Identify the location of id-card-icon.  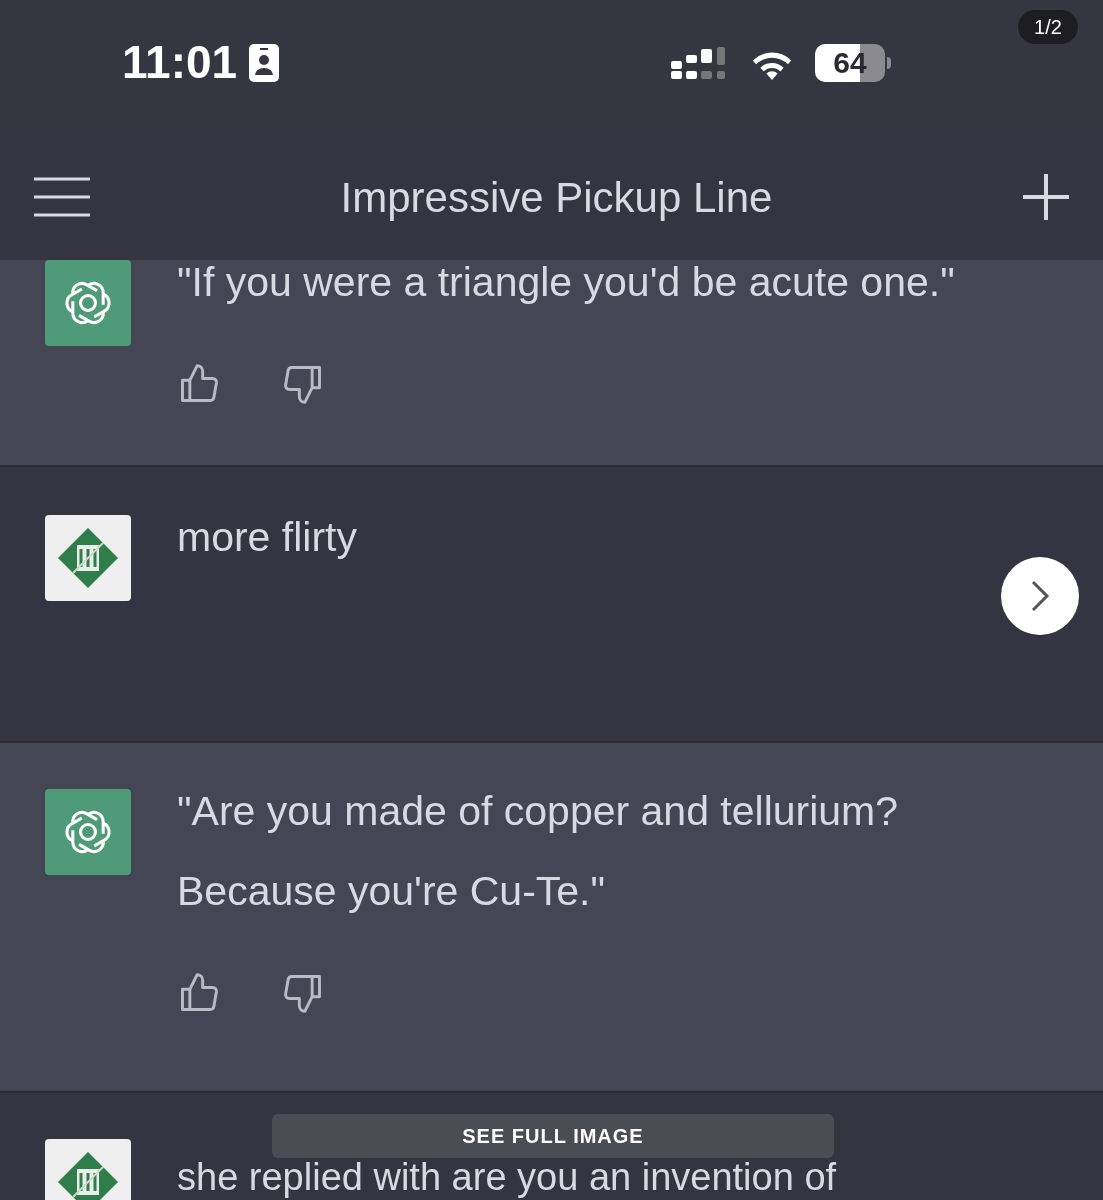
(264, 62).